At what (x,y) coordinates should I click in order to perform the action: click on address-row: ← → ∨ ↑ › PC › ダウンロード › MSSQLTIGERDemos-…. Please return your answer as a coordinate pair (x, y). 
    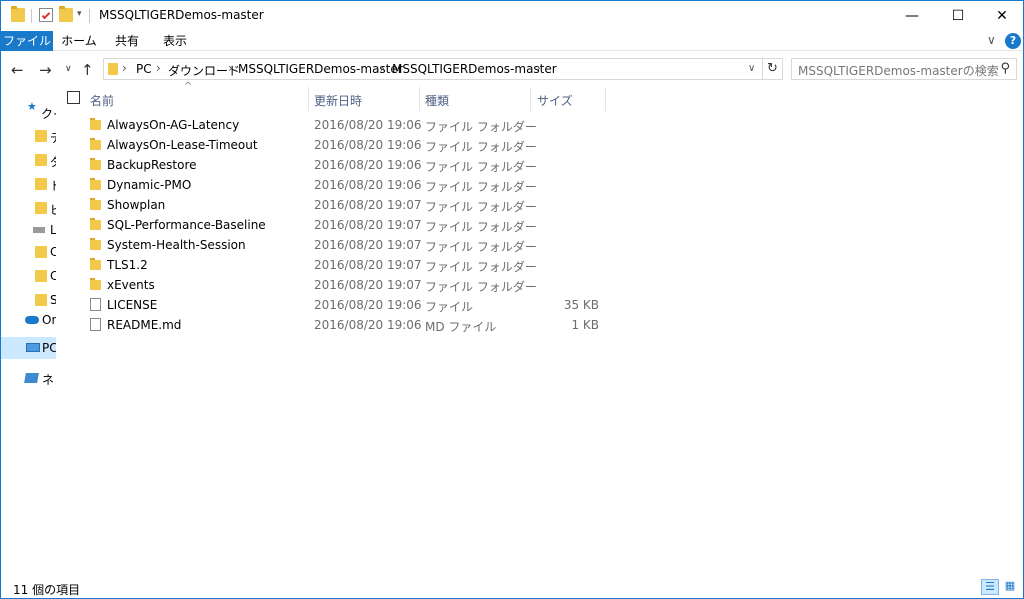
    Looking at the image, I should click on (512, 69).